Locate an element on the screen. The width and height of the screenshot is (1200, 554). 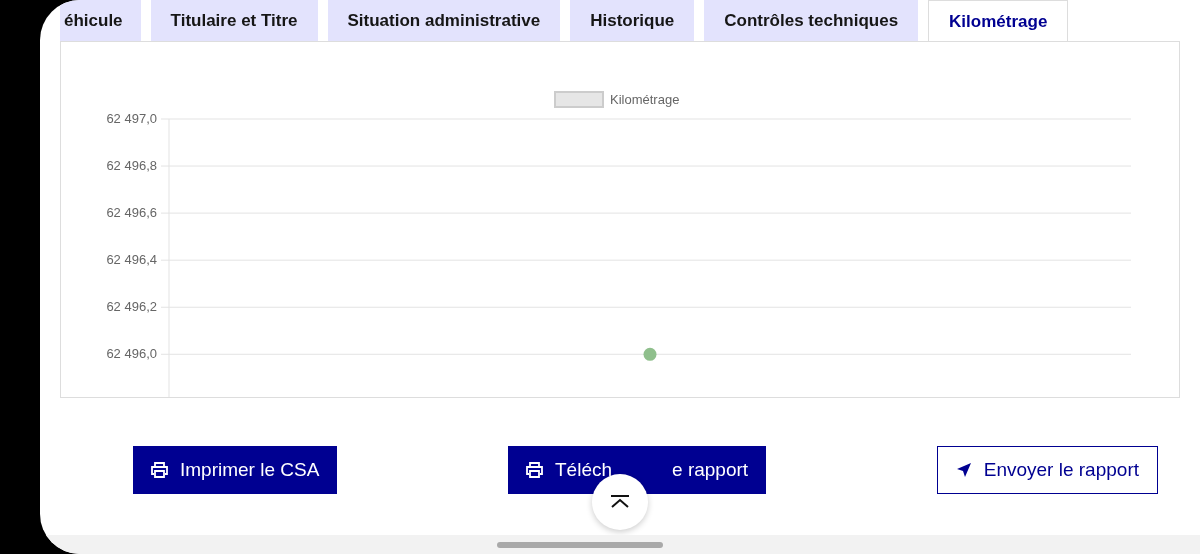
paper-plane-icon is located at coordinates (963, 470).